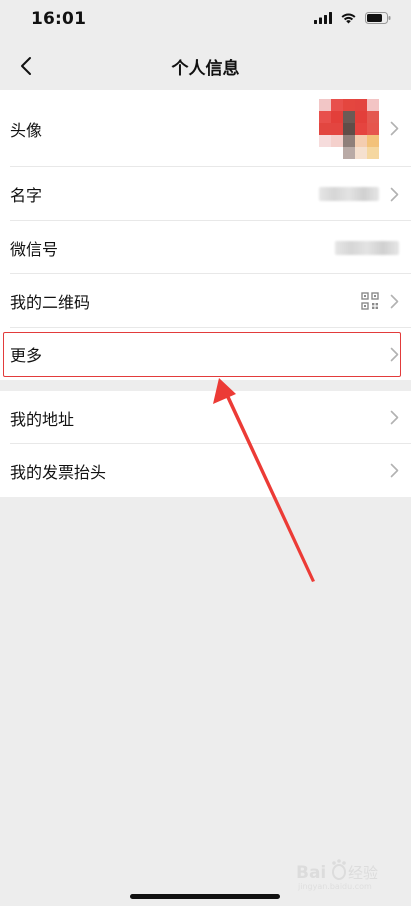 The width and height of the screenshot is (411, 906). Describe the element at coordinates (50, 302) in the screenshot. I see `row-label: 我的二维码` at that location.